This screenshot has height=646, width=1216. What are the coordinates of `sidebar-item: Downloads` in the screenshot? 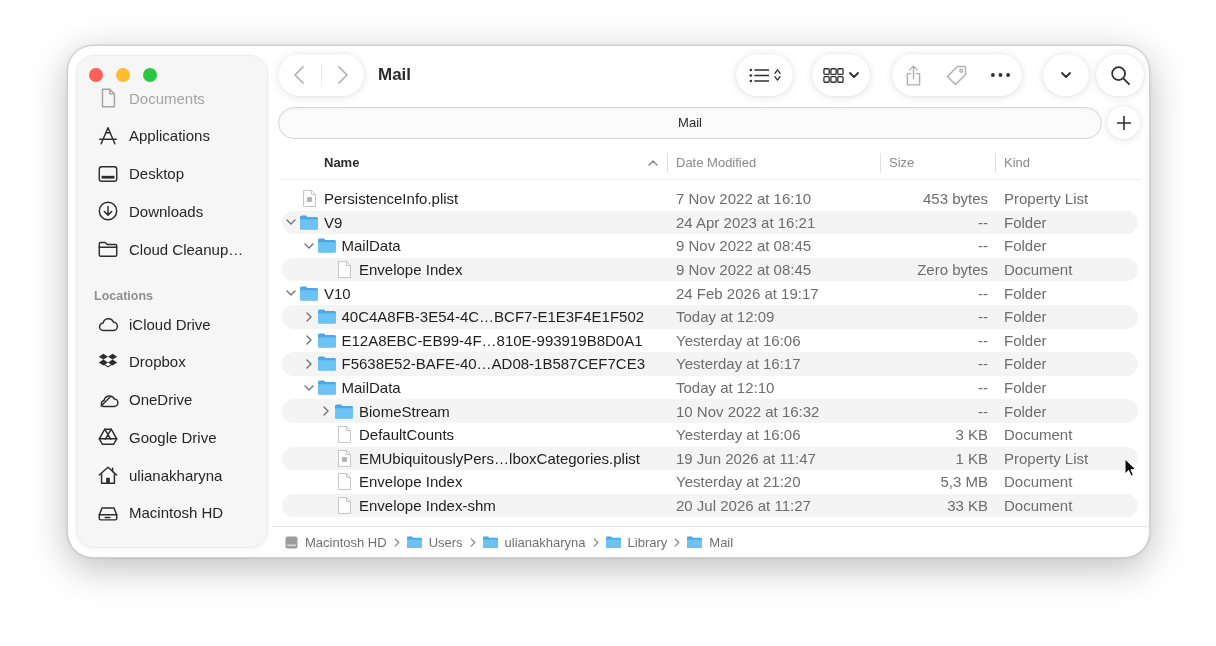 It's located at (172, 211).